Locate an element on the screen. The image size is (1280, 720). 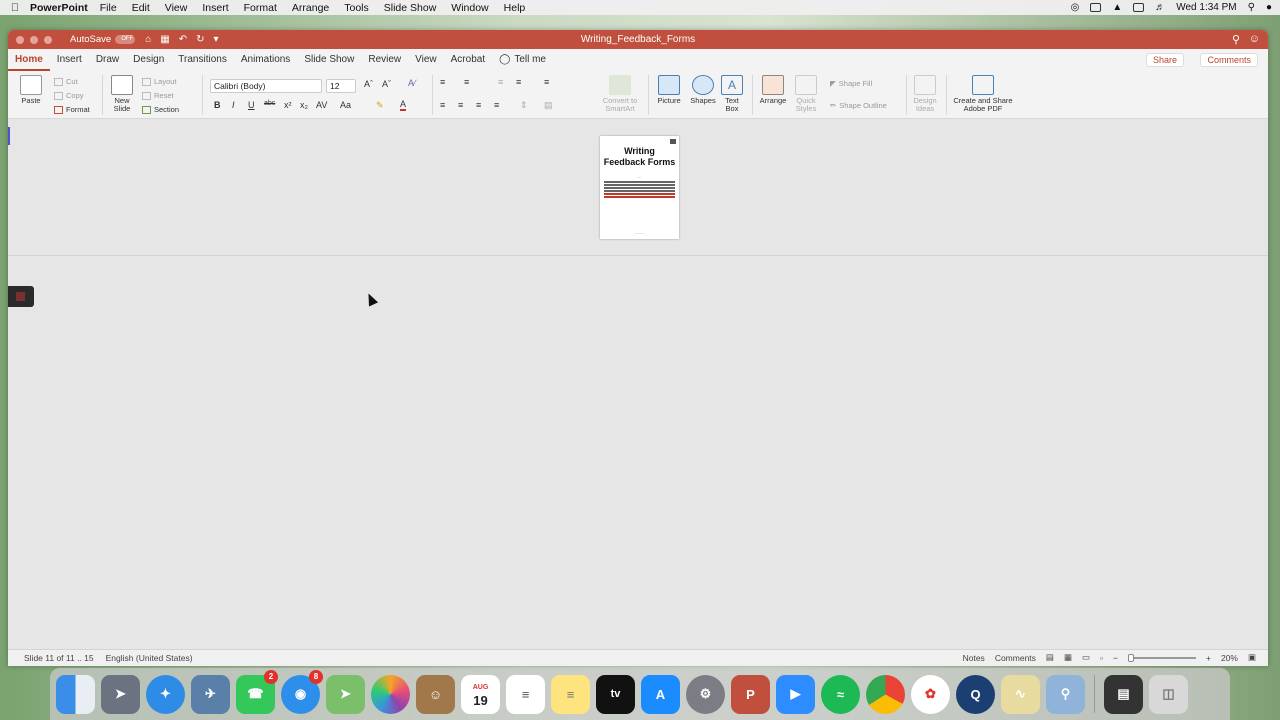
shapes-button: Shapes is located at coordinates (703, 90).